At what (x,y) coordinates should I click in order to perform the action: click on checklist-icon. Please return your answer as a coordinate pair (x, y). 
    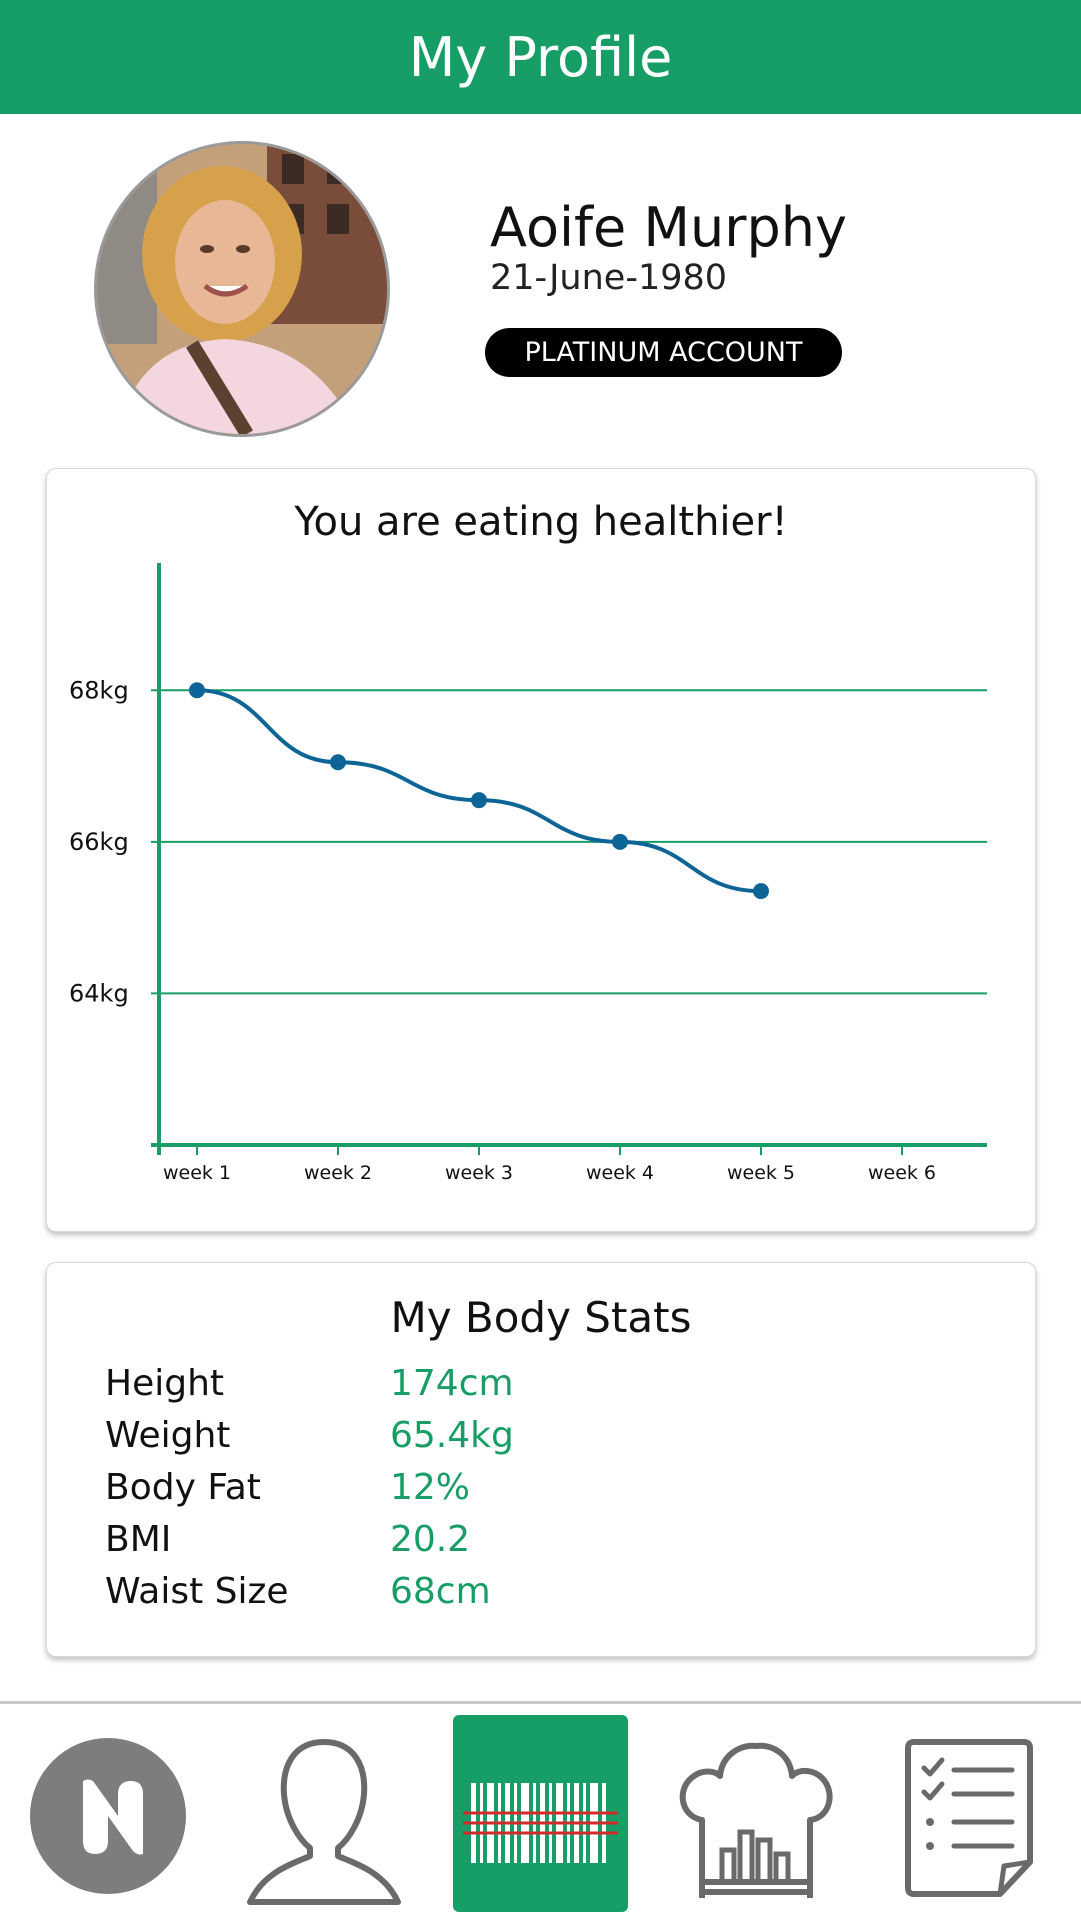
    Looking at the image, I should click on (969, 1818).